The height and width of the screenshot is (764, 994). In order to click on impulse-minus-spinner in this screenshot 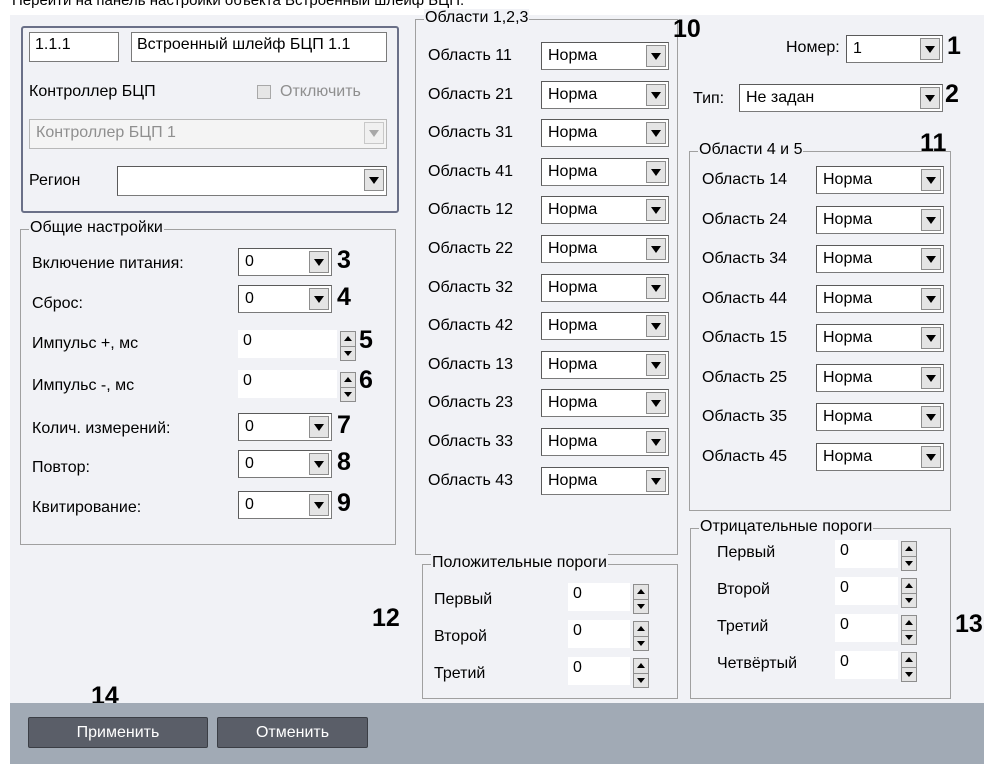, I will do `click(348, 387)`.